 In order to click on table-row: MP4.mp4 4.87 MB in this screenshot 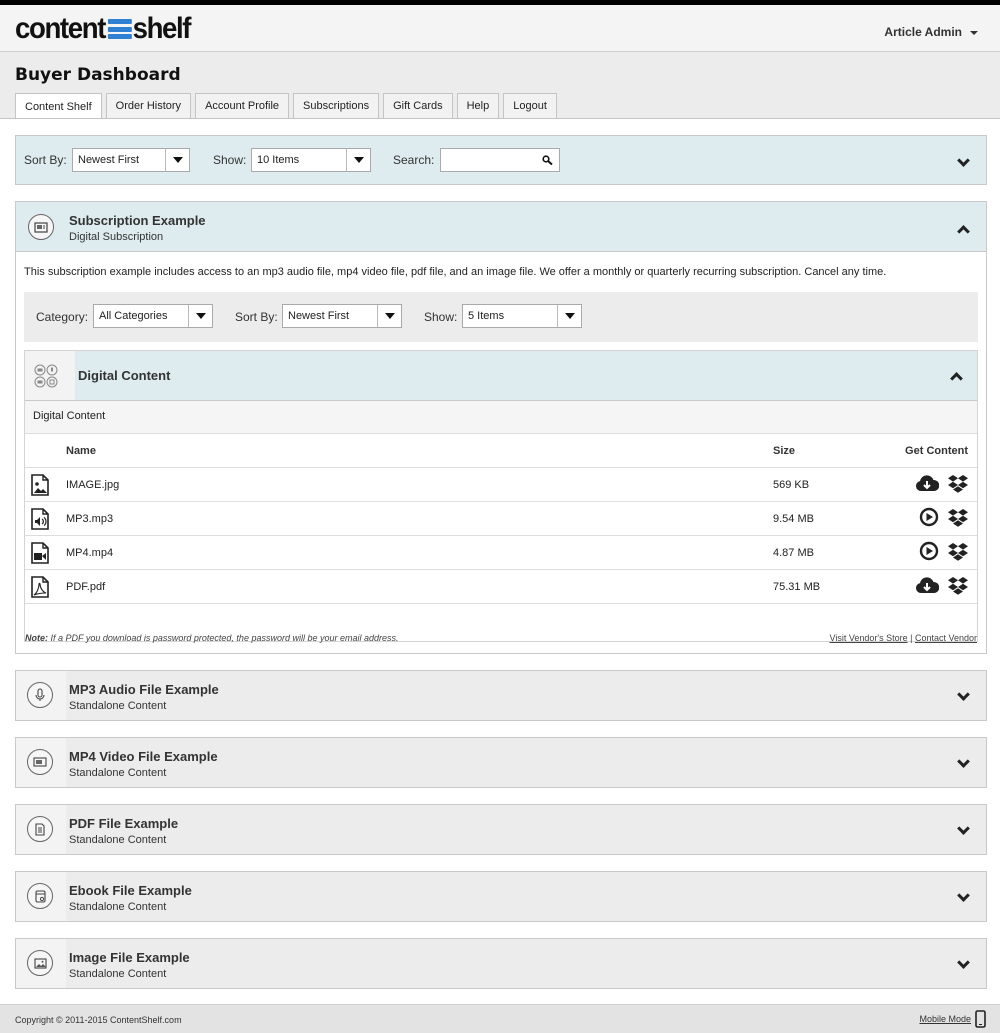, I will do `click(501, 553)`.